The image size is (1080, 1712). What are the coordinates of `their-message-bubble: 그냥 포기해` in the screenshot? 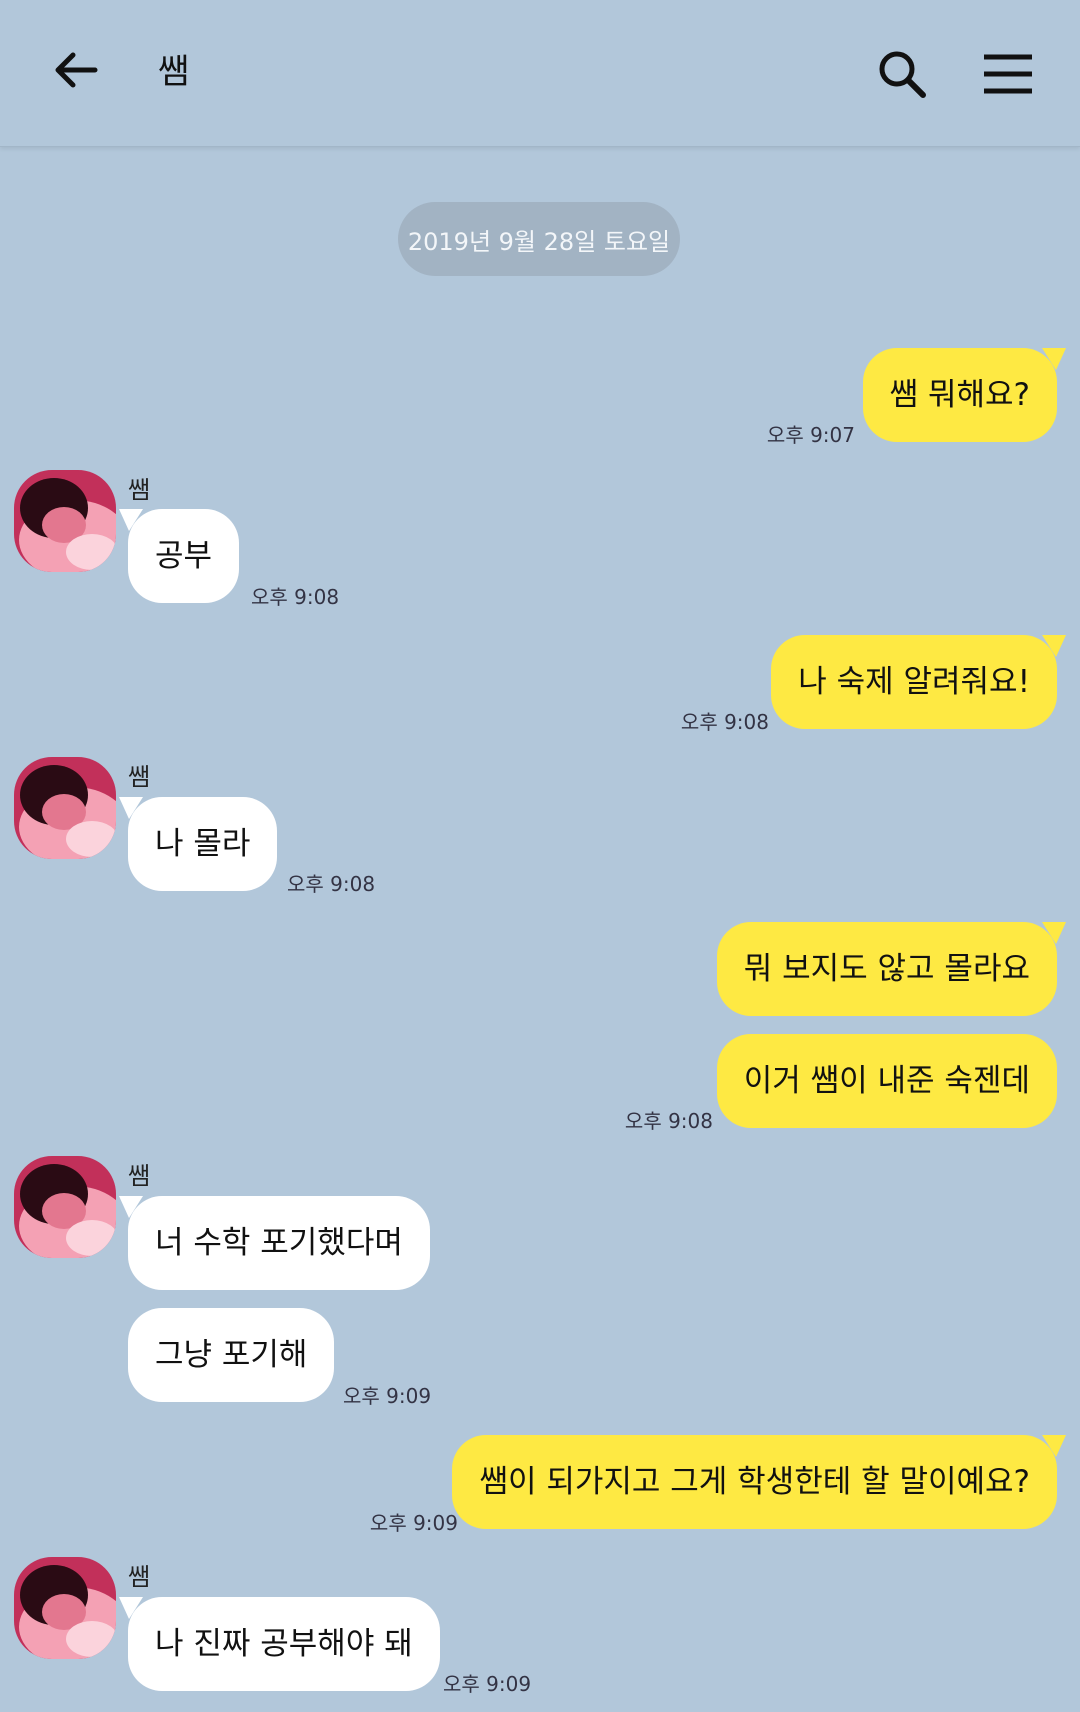 It's located at (231, 1355).